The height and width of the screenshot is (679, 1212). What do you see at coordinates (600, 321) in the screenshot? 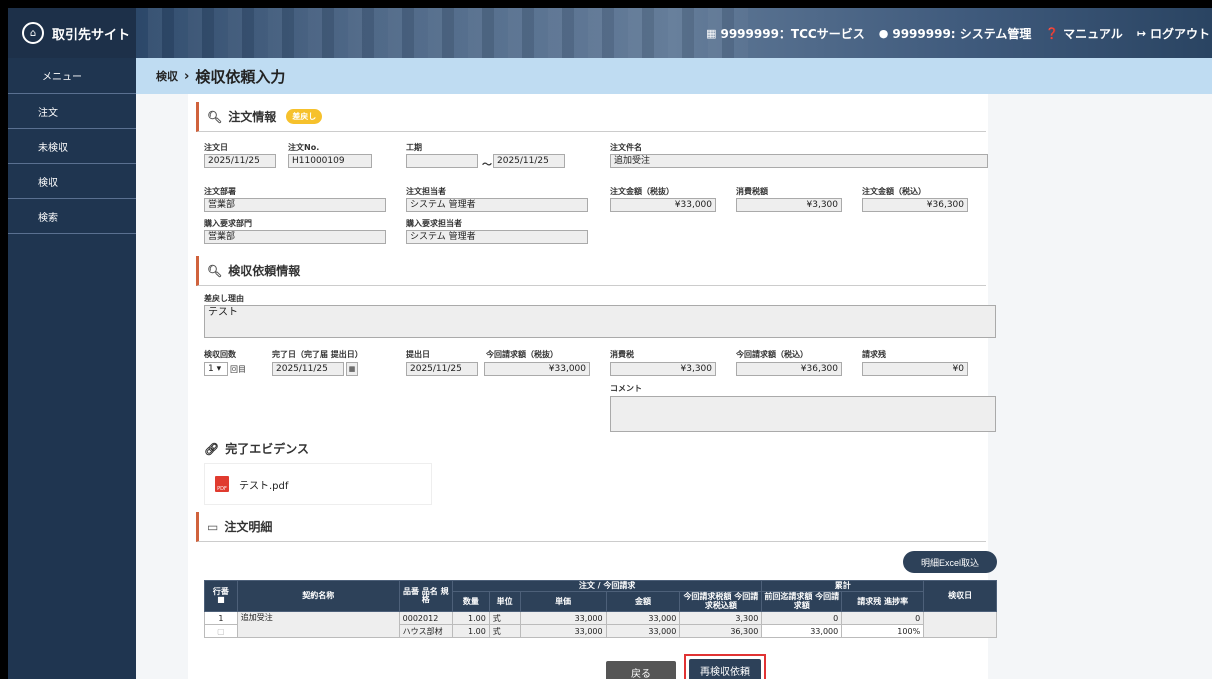
I see `reason-textarea: テスト` at bounding box center [600, 321].